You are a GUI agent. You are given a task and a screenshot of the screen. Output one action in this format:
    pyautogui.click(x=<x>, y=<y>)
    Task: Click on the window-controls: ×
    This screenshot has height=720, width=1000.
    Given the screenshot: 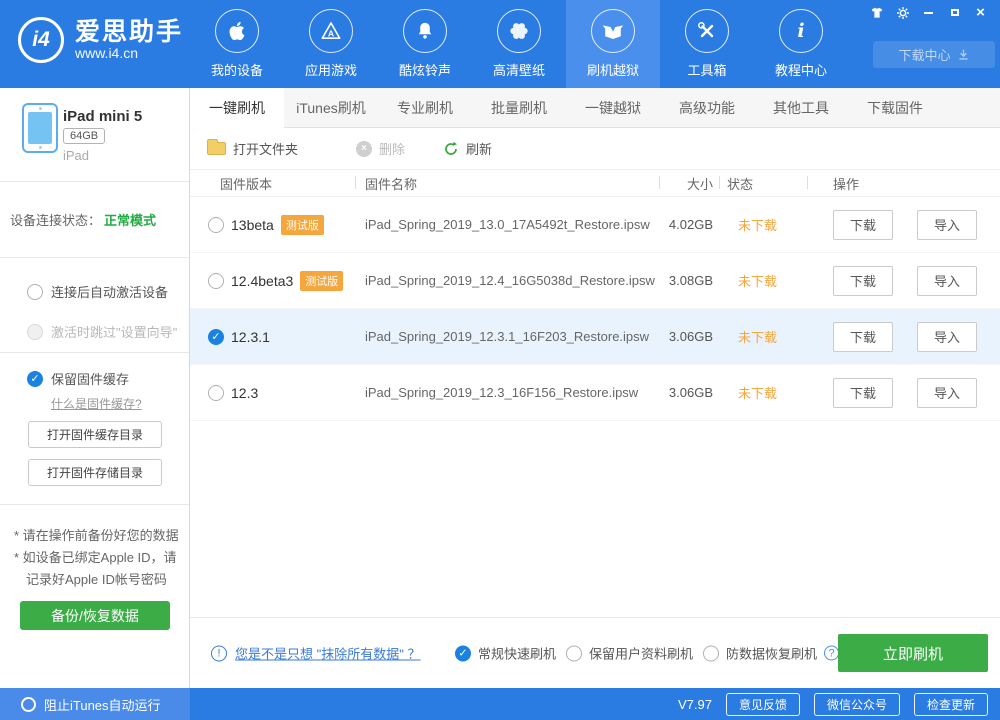 What is the action you would take?
    pyautogui.click(x=928, y=12)
    